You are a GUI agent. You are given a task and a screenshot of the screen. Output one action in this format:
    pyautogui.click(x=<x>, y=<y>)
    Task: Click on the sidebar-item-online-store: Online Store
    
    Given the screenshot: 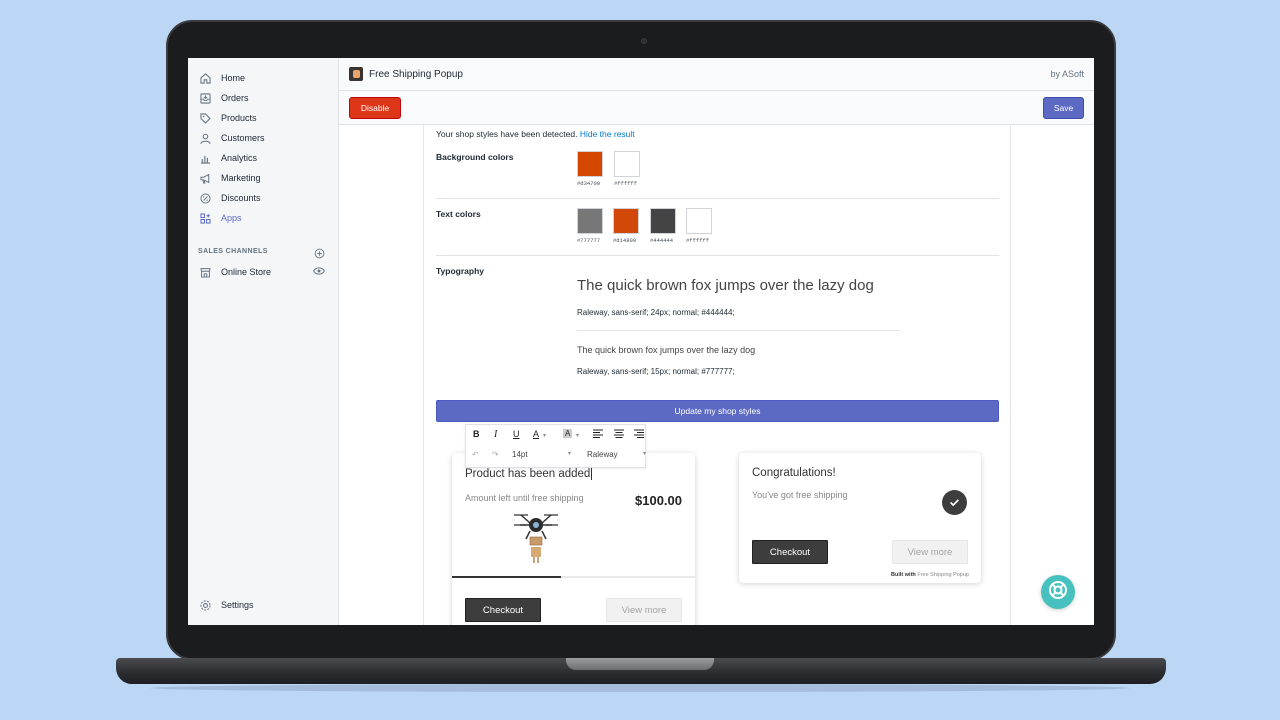 What is the action you would take?
    pyautogui.click(x=263, y=272)
    